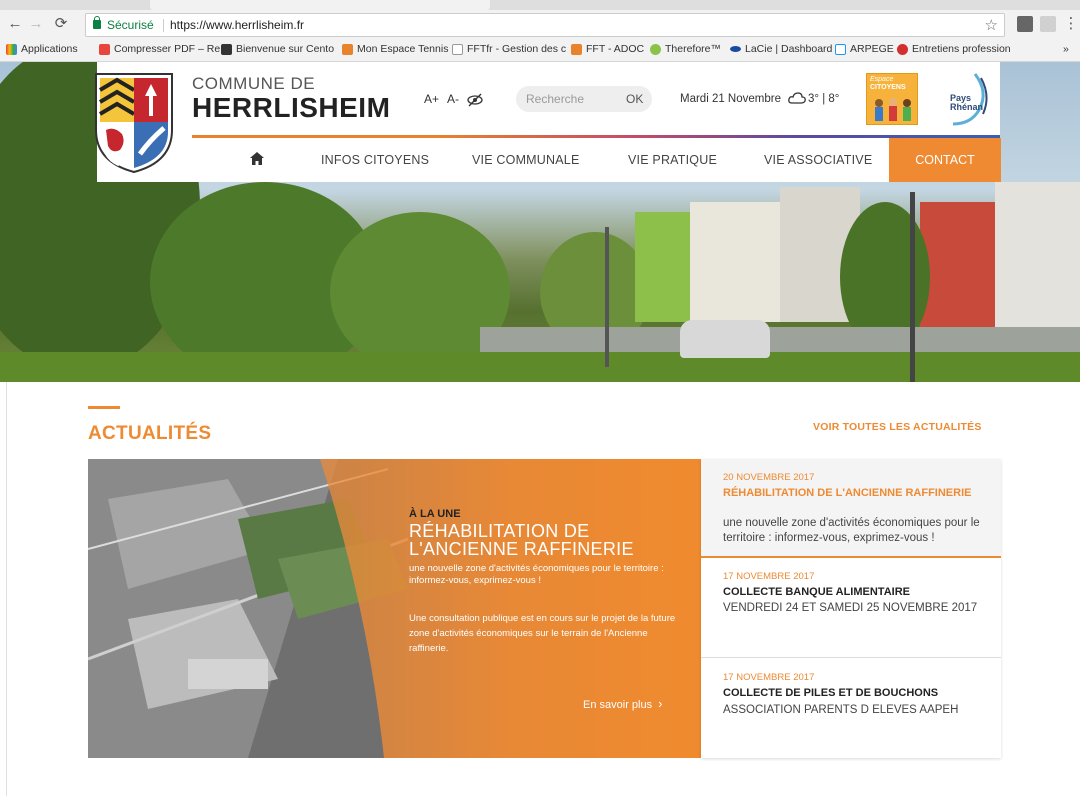 This screenshot has height=796, width=1080. Describe the element at coordinates (816, 592) in the screenshot. I see `news-title: COLLECTE BANQUE ALIMENTAIRE` at that location.